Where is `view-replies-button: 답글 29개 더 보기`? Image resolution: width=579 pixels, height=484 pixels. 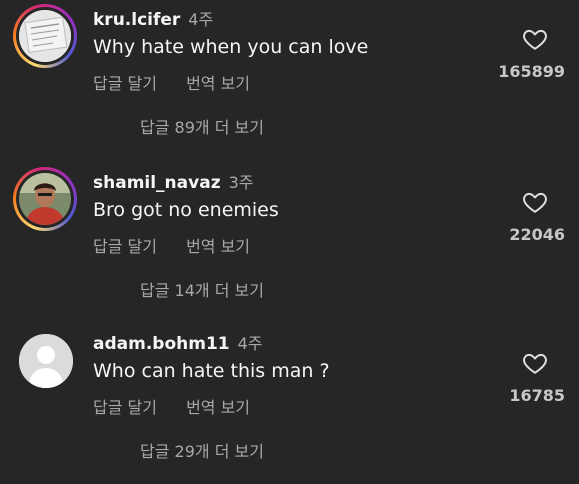
view-replies-button: 답글 29개 더 보기 is located at coordinates (202, 450).